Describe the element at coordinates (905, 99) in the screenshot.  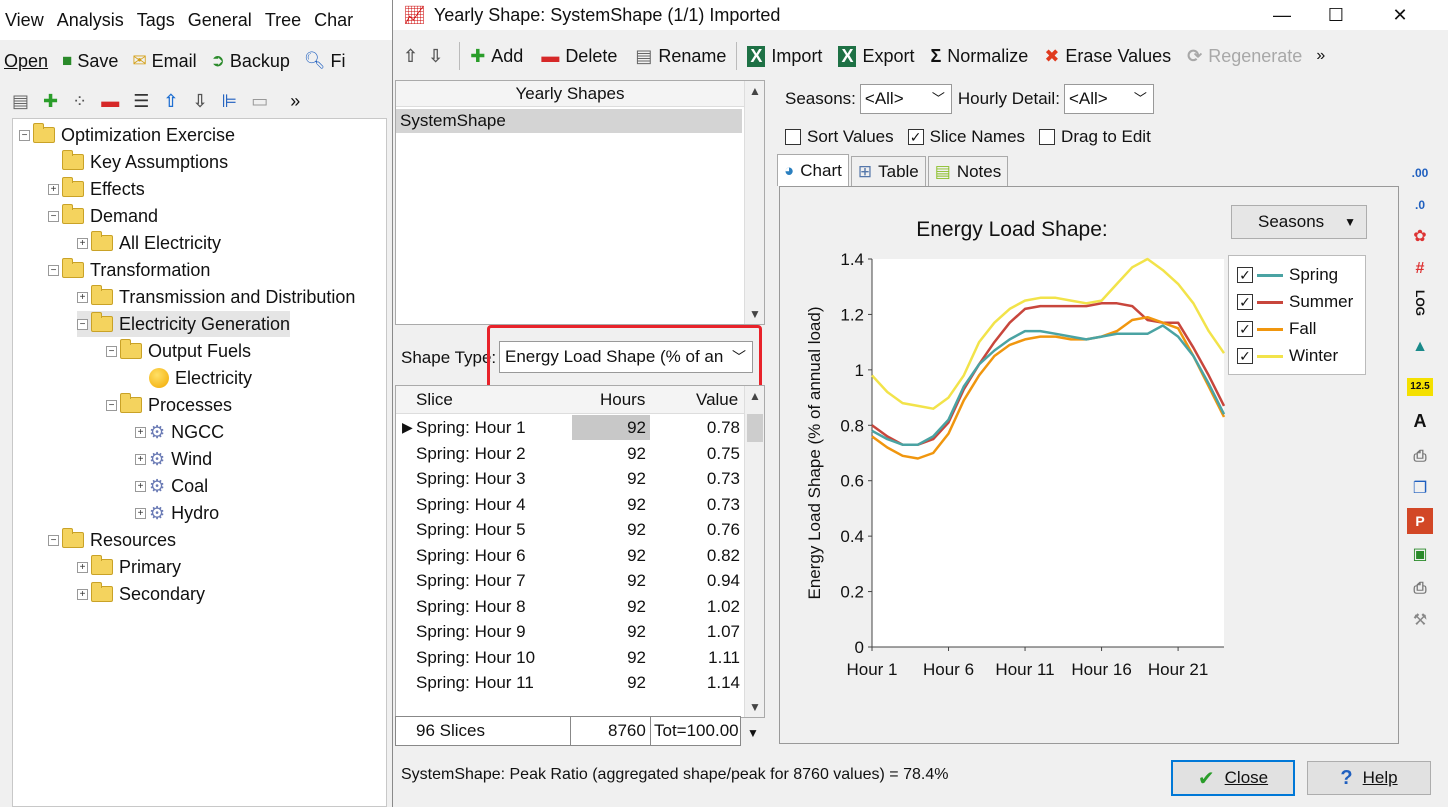
I see `seasons-select: <All> ﹀` at that location.